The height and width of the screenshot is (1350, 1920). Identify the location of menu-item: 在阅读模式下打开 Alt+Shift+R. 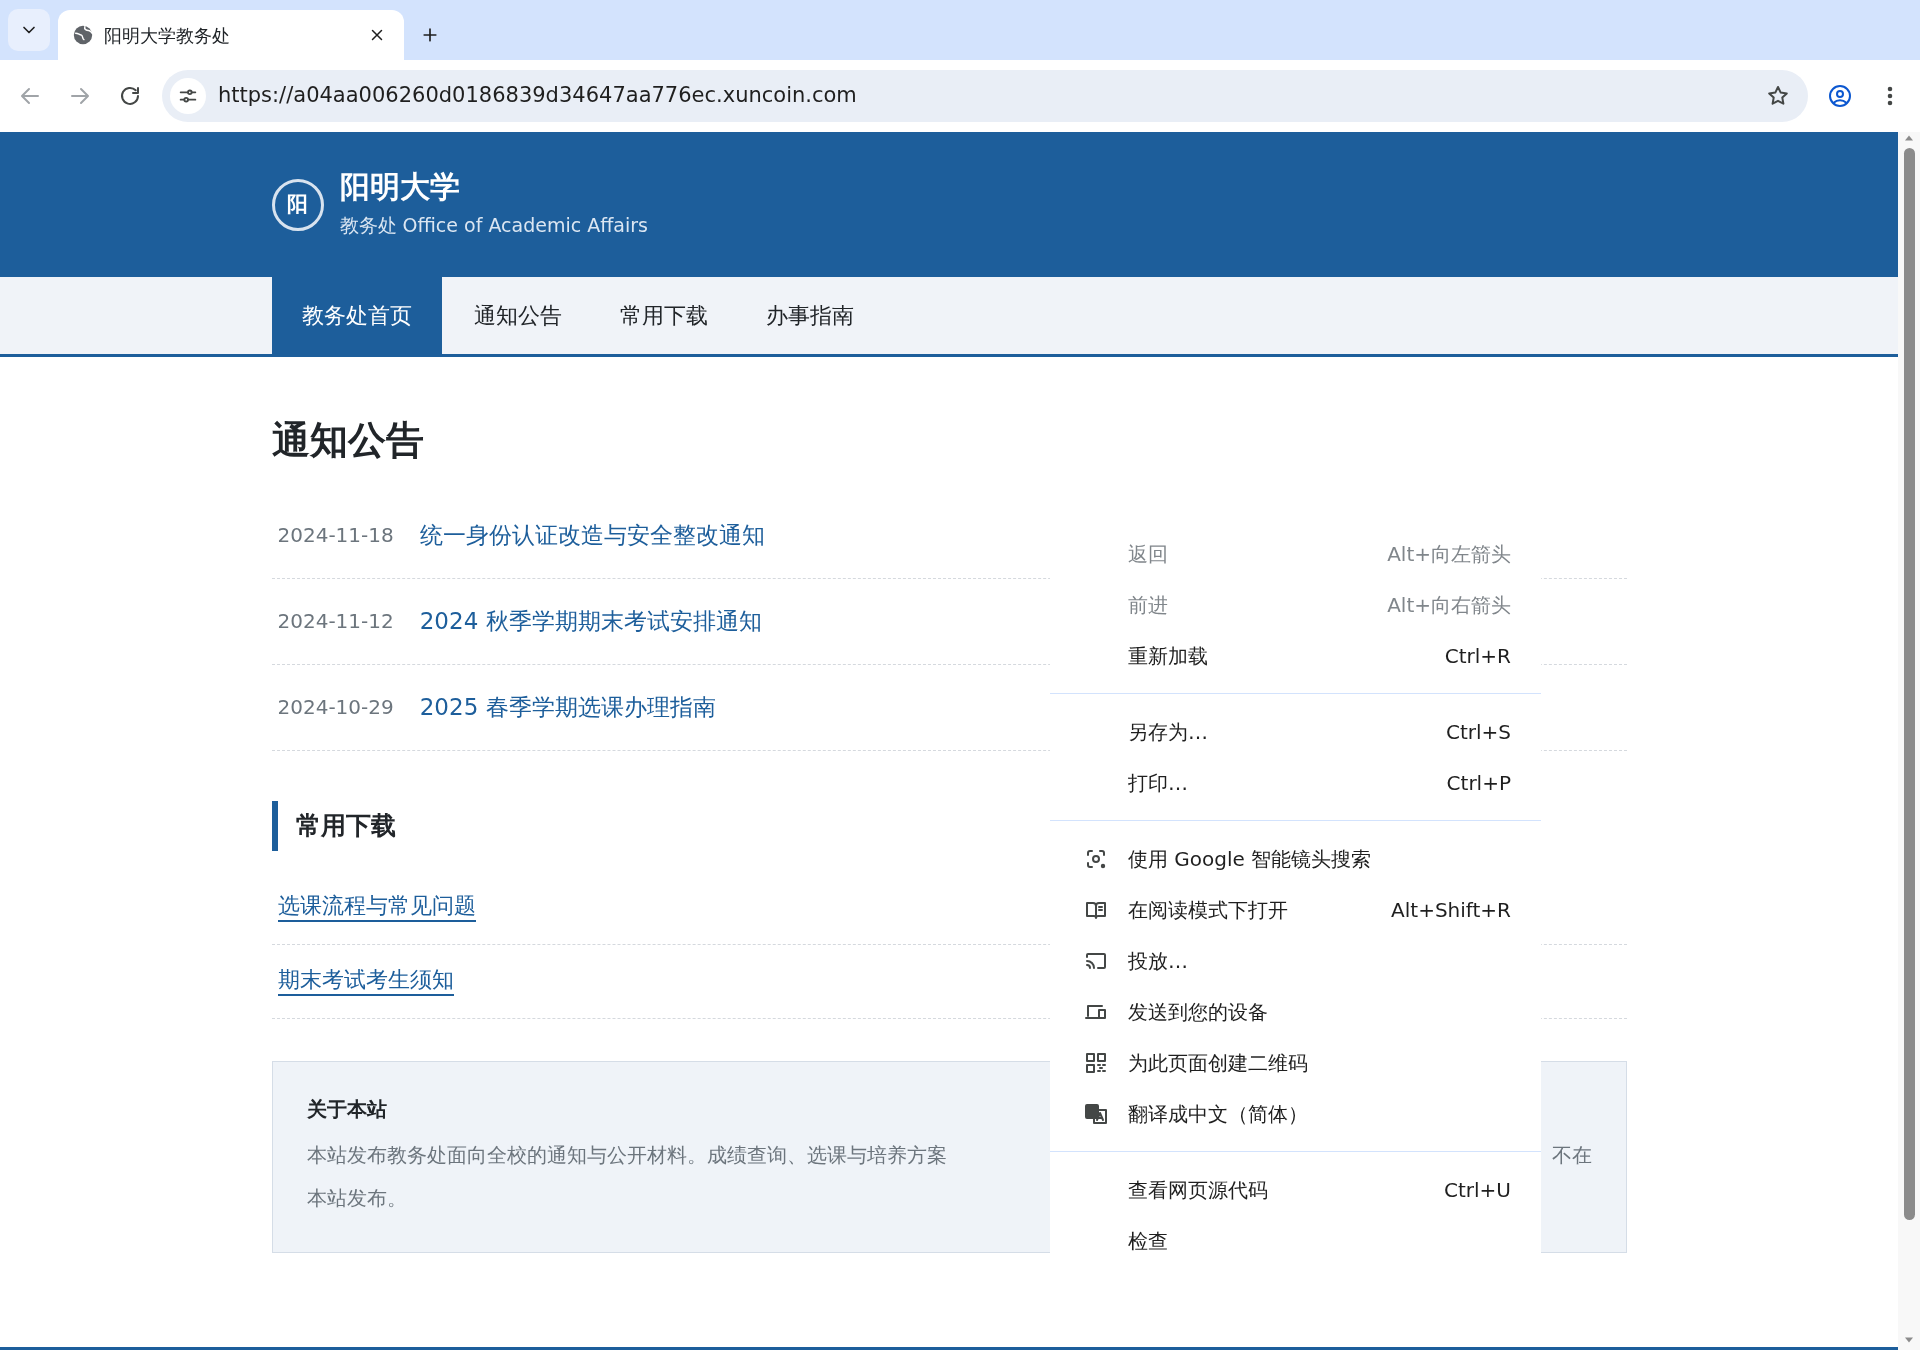
(1295, 909).